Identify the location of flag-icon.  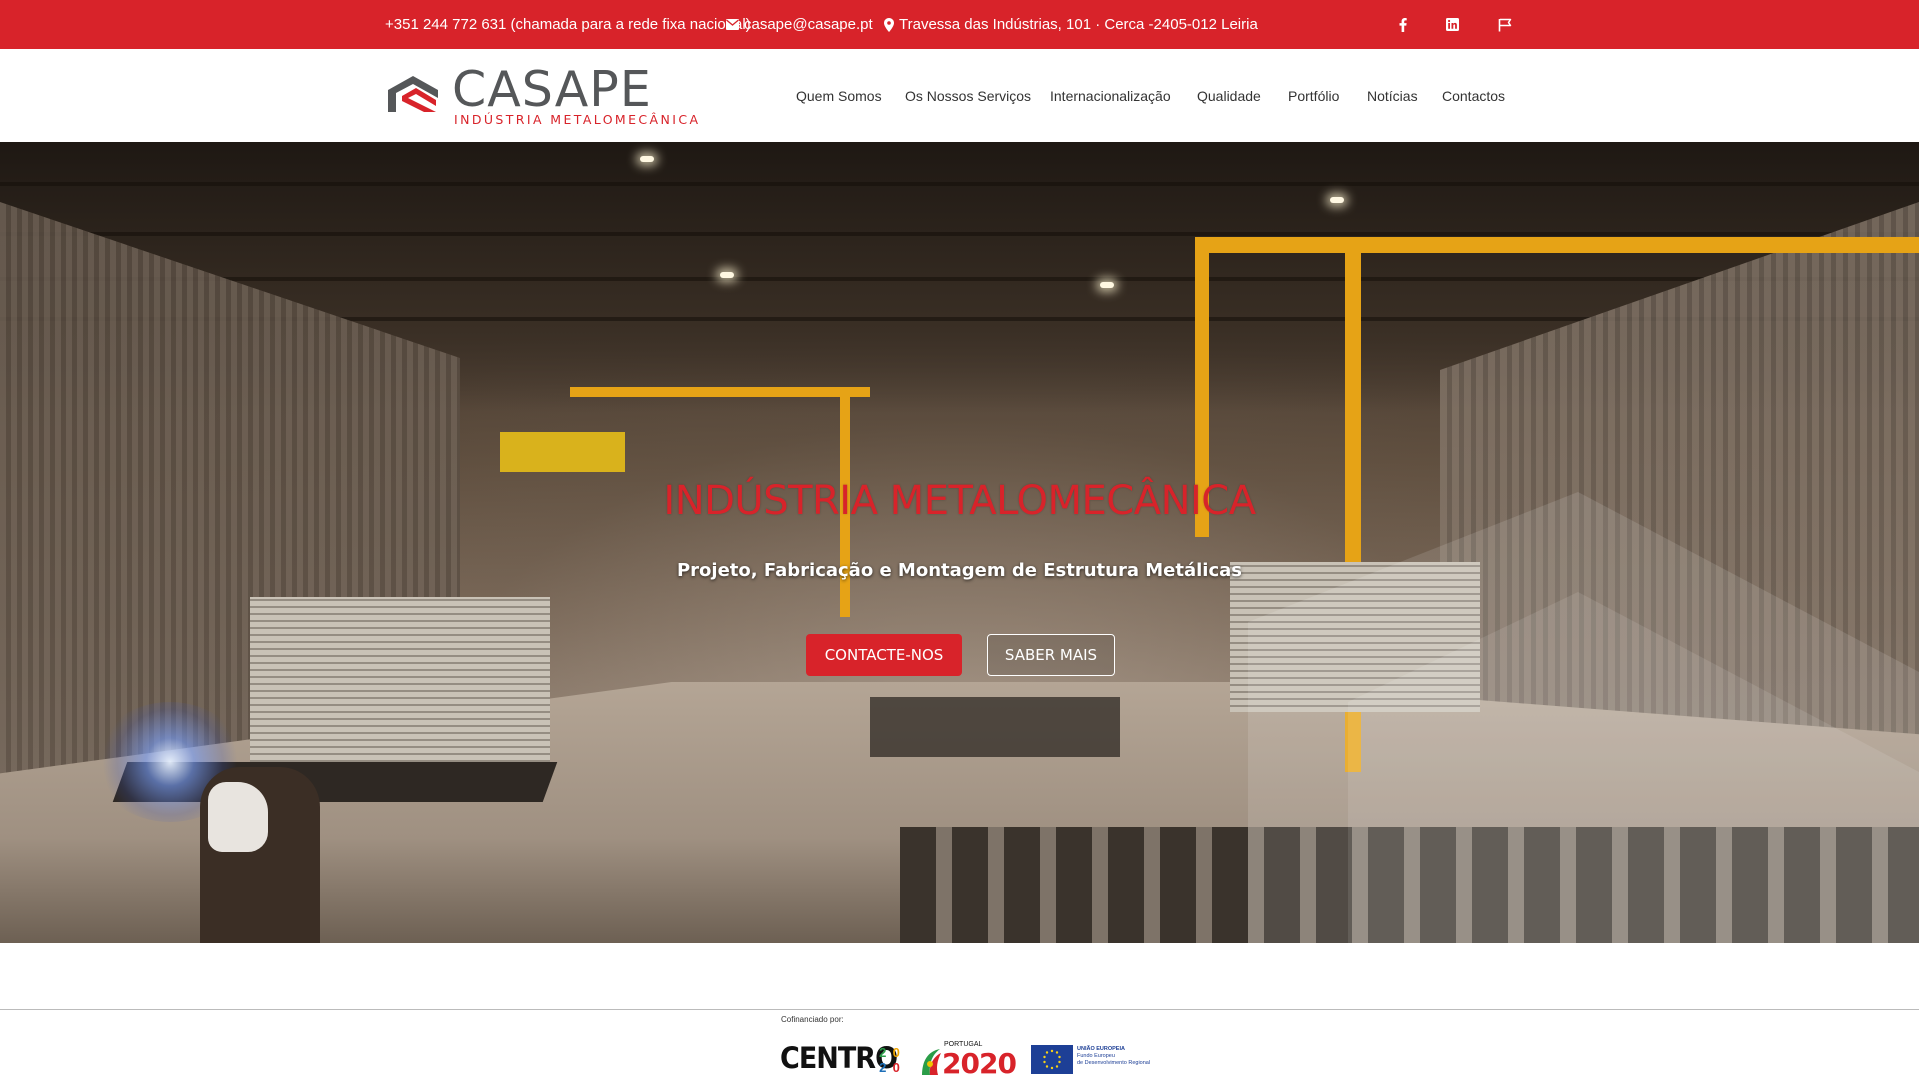
(1505, 24).